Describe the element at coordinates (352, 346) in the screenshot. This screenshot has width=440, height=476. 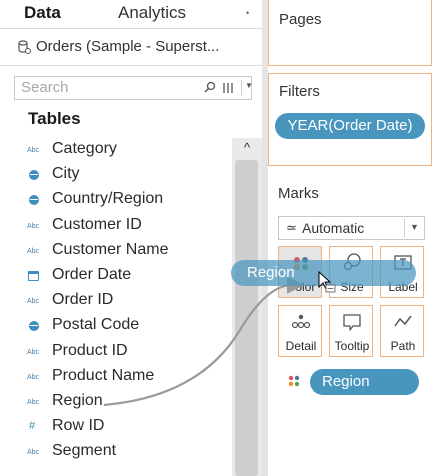
I see `tooltip-button-label: Tooltip` at that location.